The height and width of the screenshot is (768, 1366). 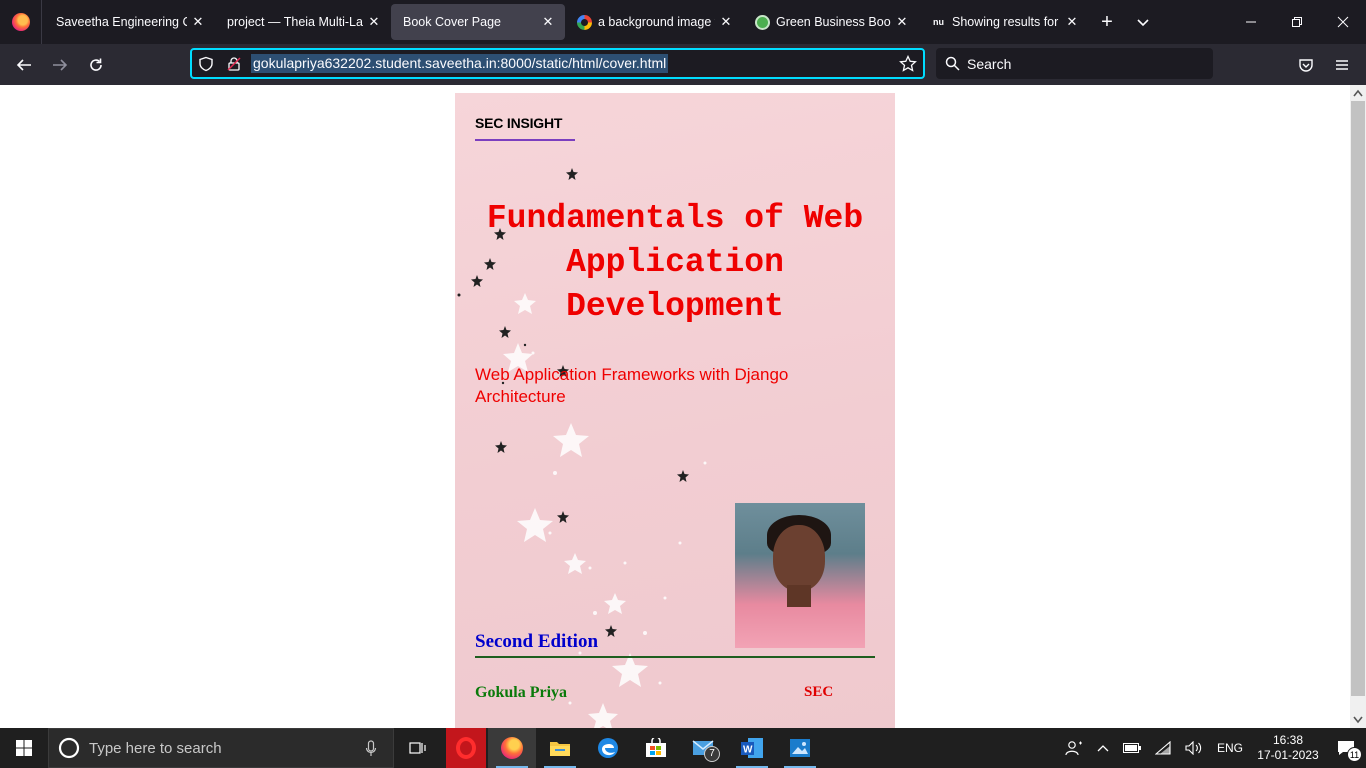 I want to click on speaker-icon, so click(x=1193, y=748).